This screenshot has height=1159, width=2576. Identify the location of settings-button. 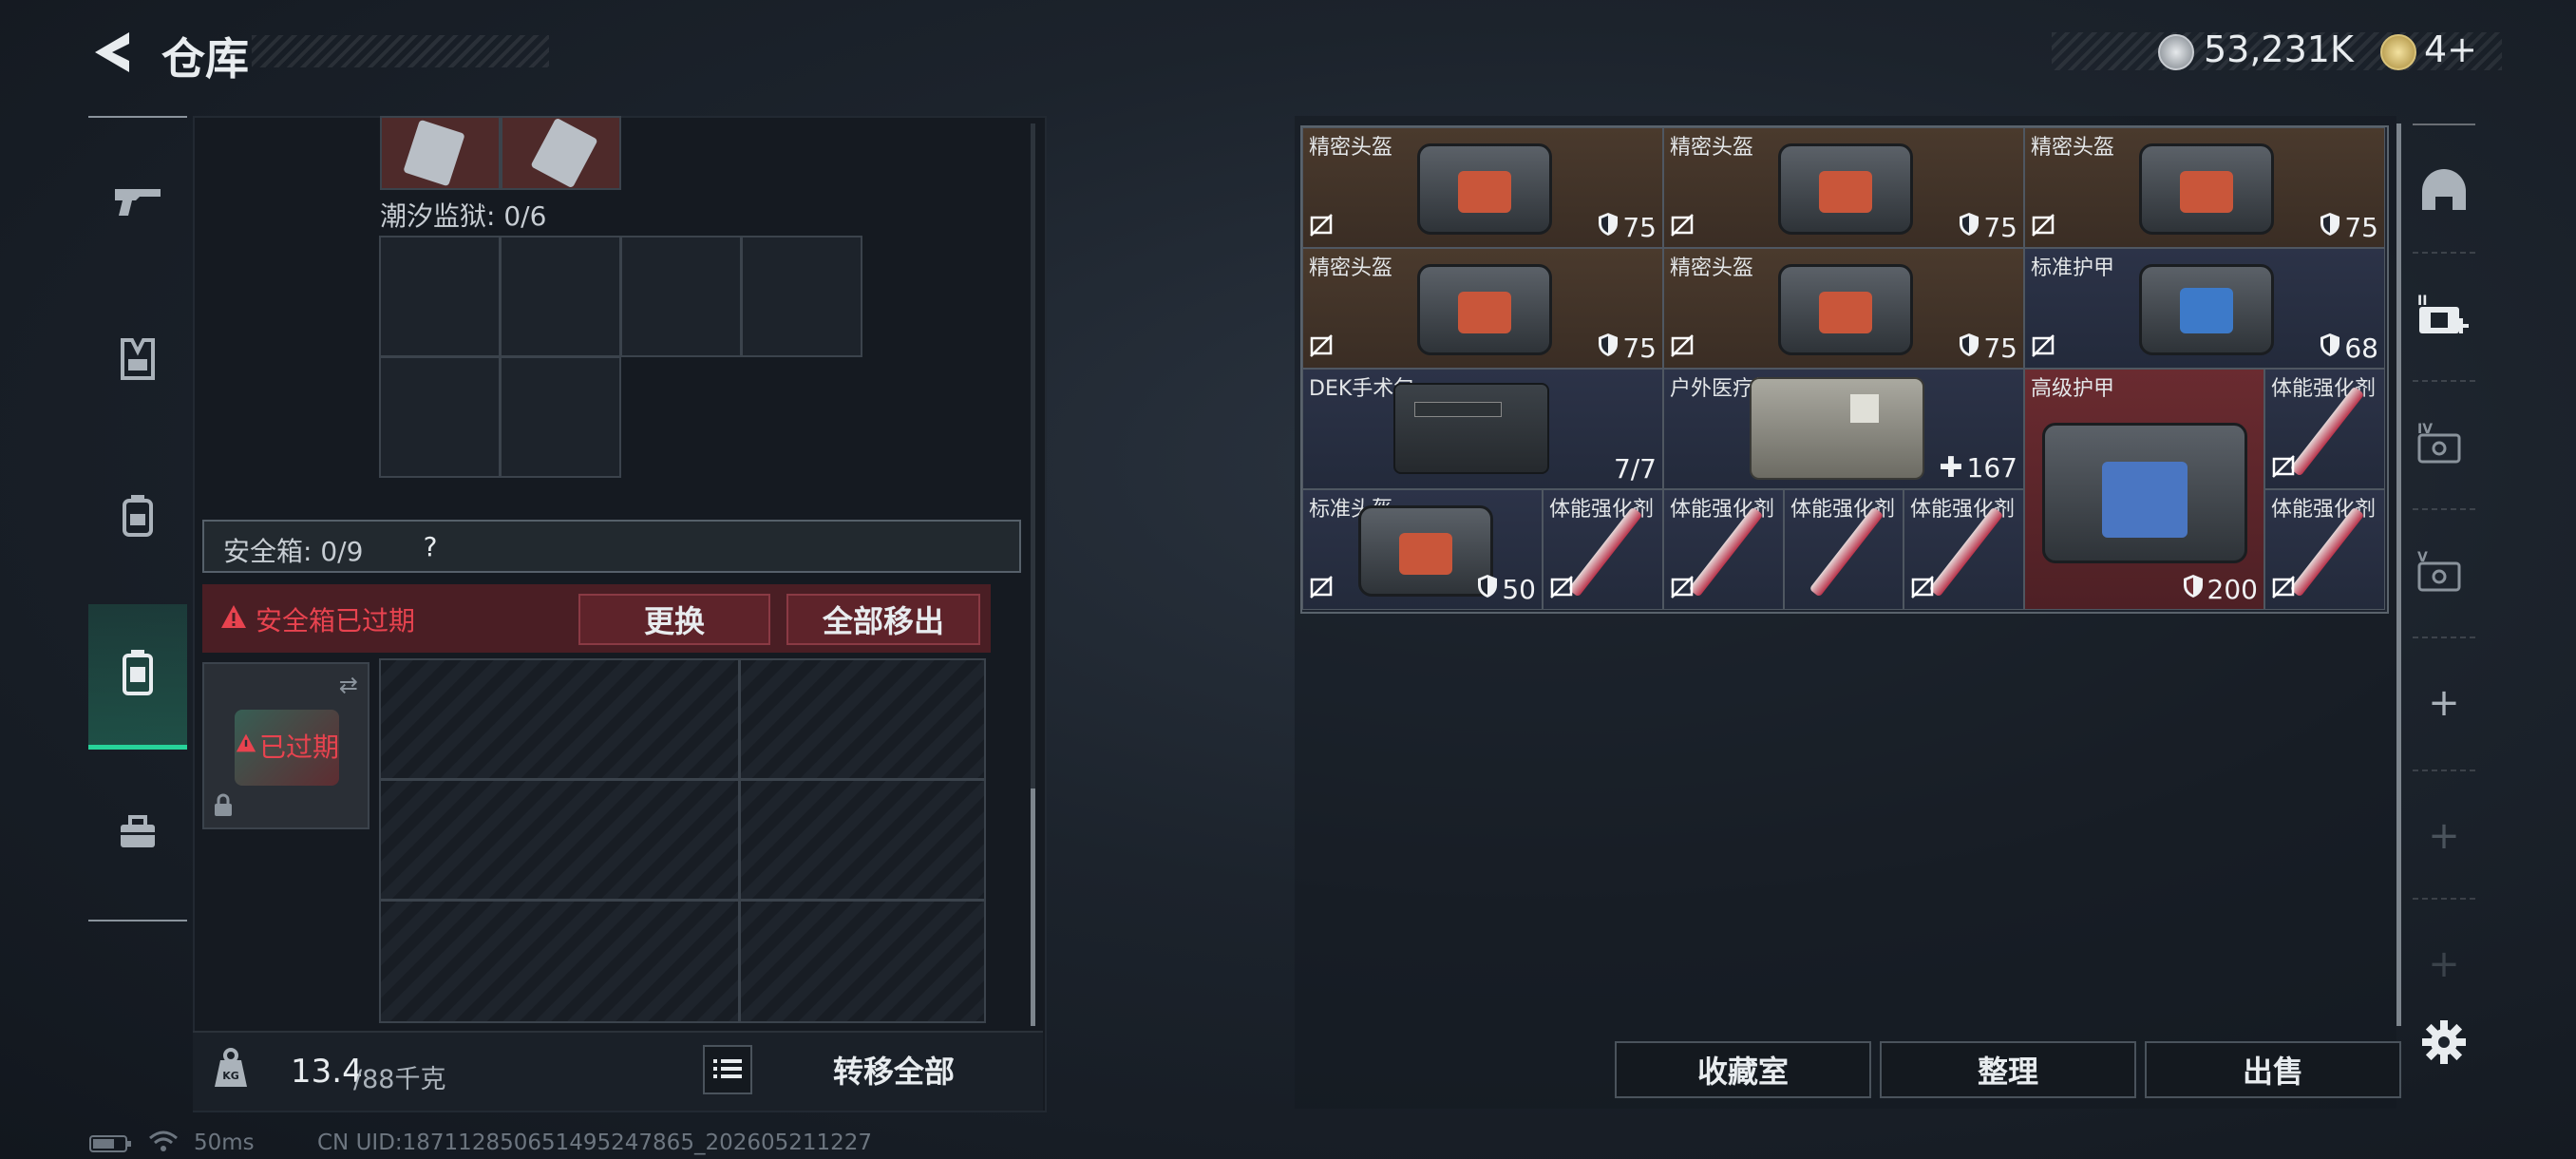
(2444, 1046).